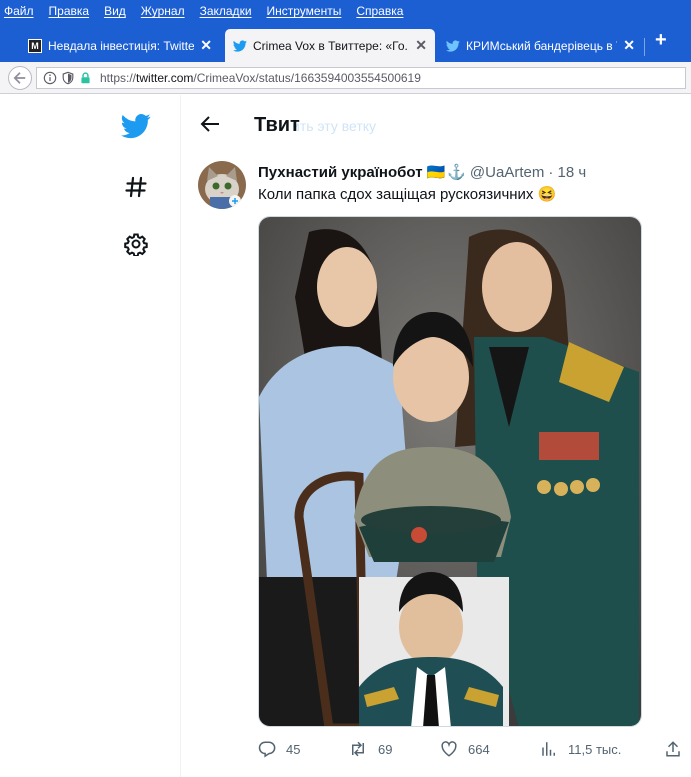 The width and height of the screenshot is (691, 777). Describe the element at coordinates (226, 11) in the screenshot. I see `menu-bookmarks: Закладки` at that location.